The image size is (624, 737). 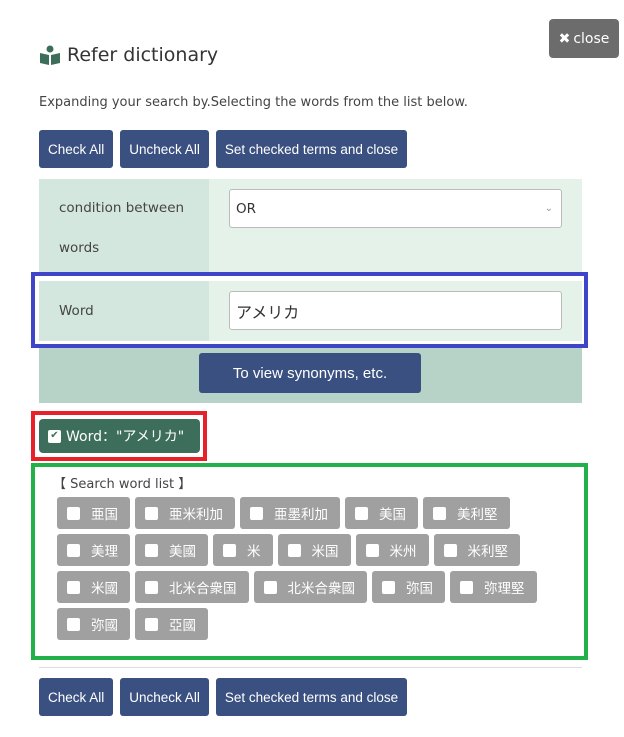 What do you see at coordinates (104, 552) in the screenshot?
I see `word-chip-label: 美理` at bounding box center [104, 552].